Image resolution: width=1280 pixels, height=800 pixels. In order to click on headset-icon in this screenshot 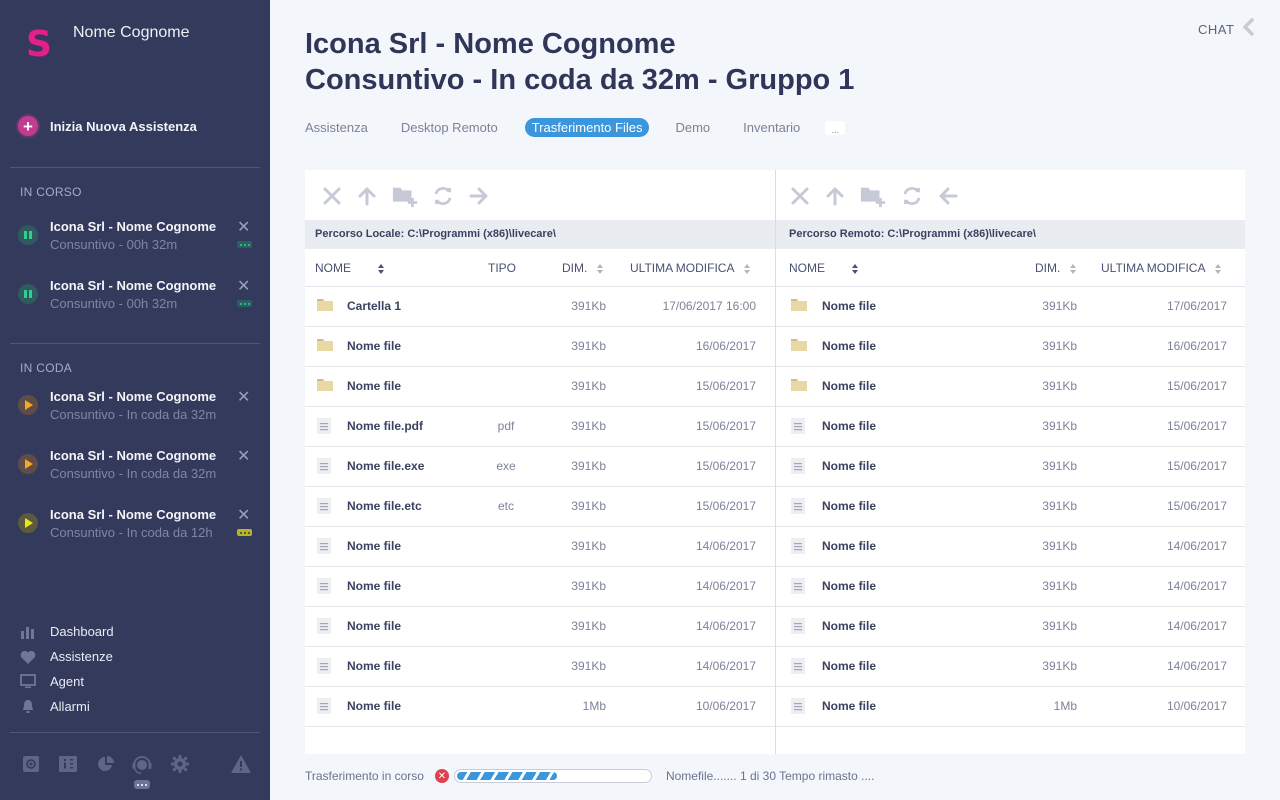, I will do `click(142, 764)`.